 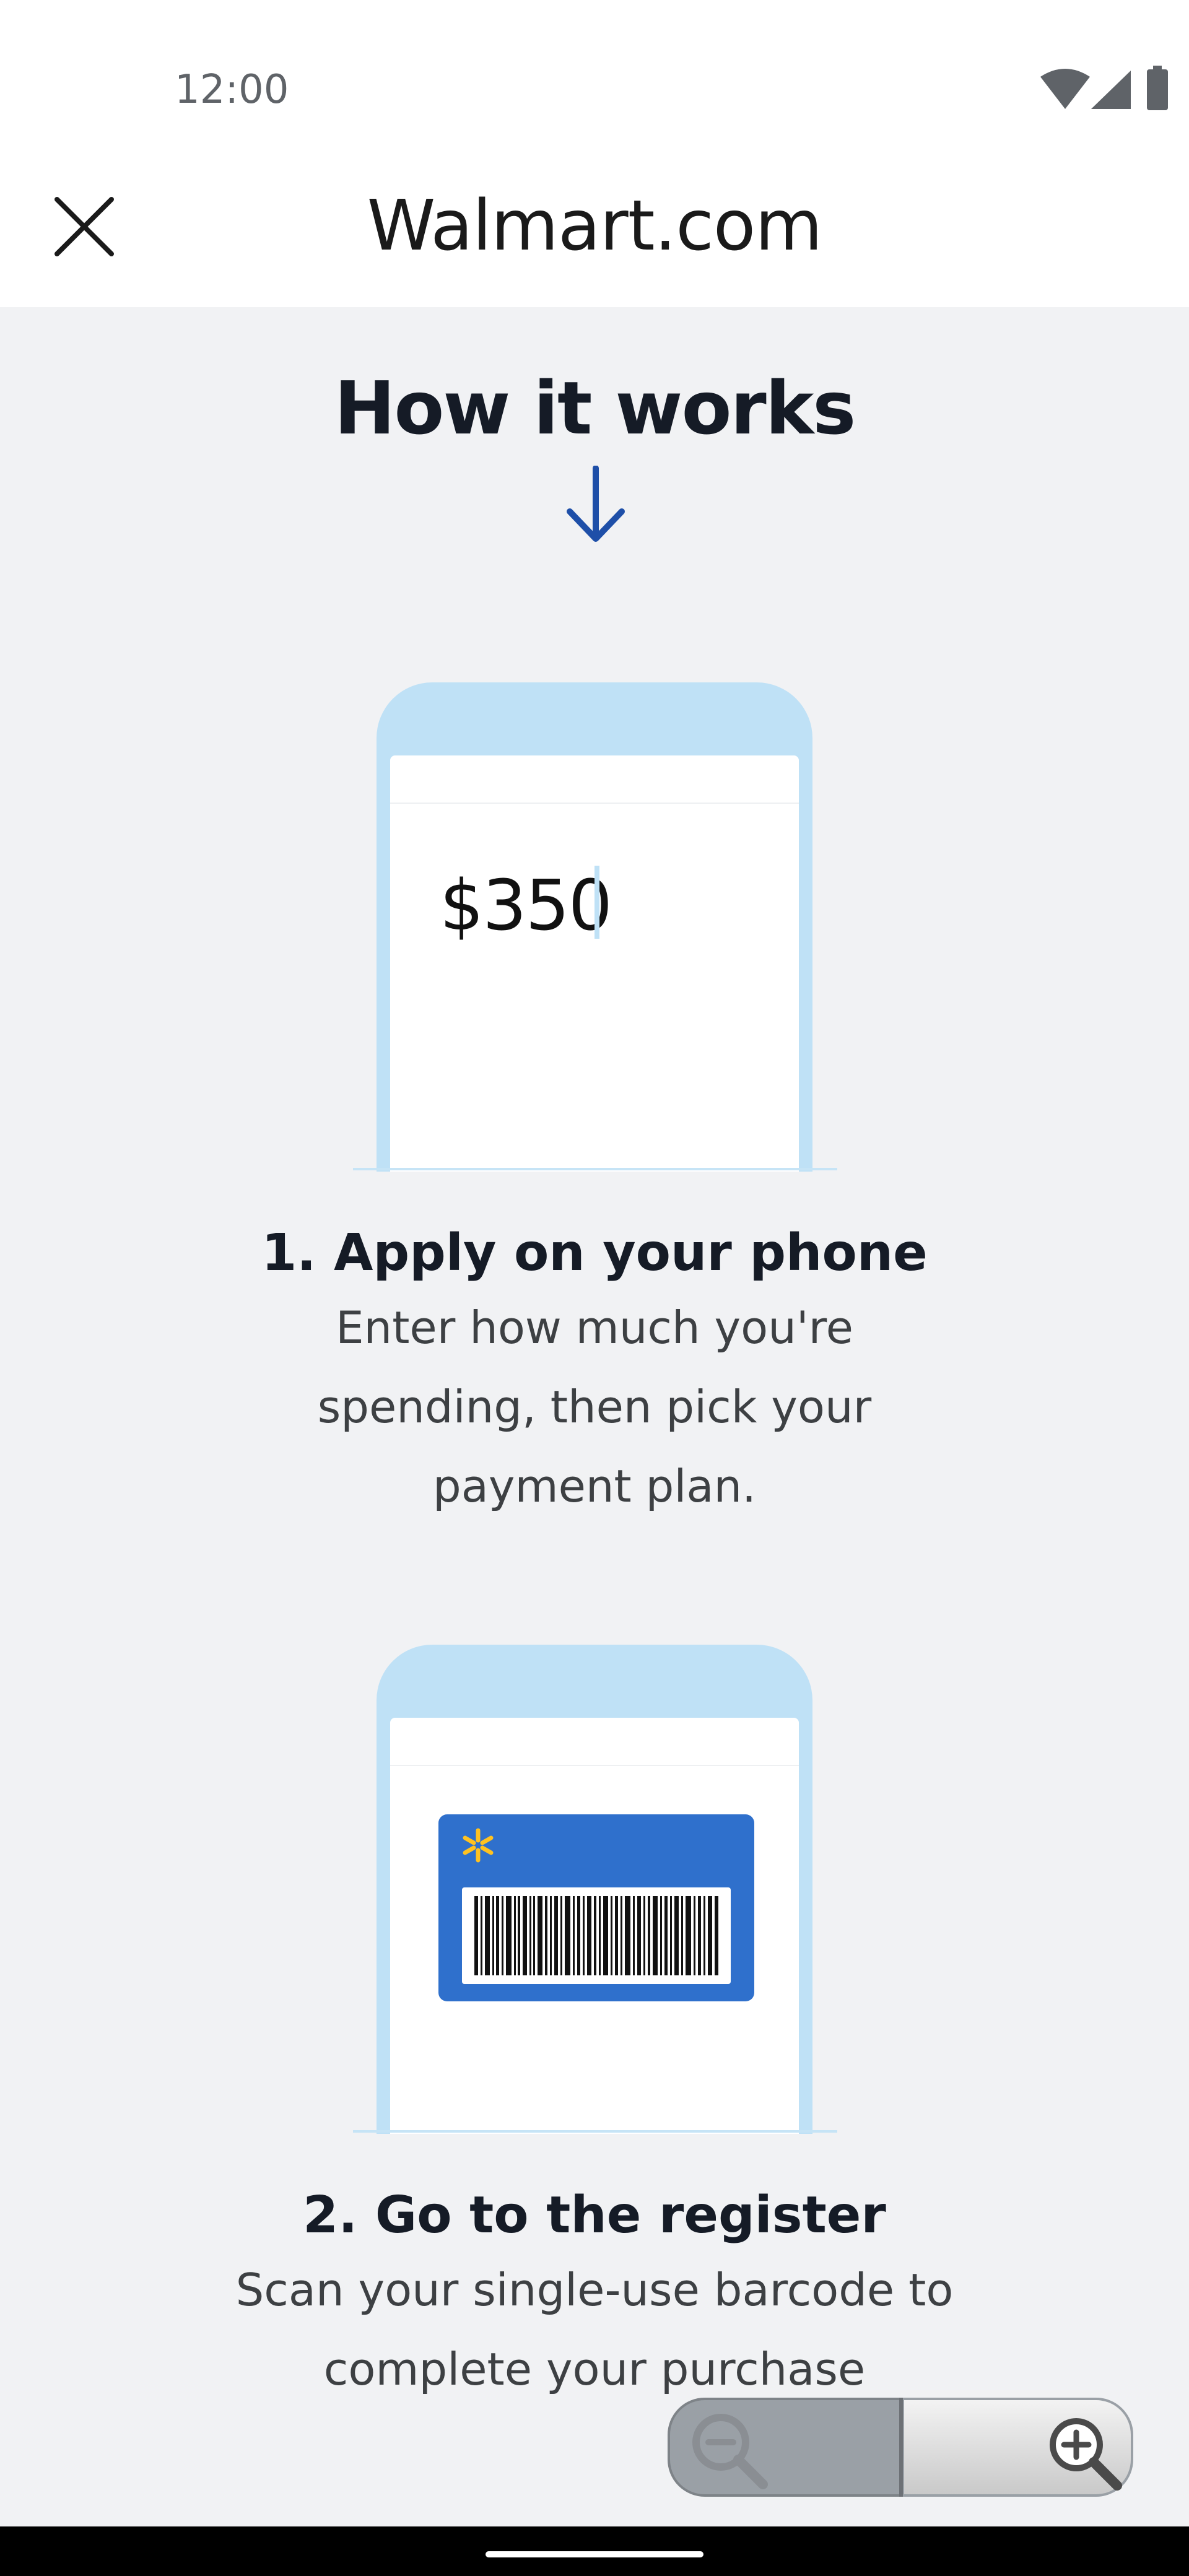 What do you see at coordinates (1111, 90) in the screenshot?
I see `signal-icon` at bounding box center [1111, 90].